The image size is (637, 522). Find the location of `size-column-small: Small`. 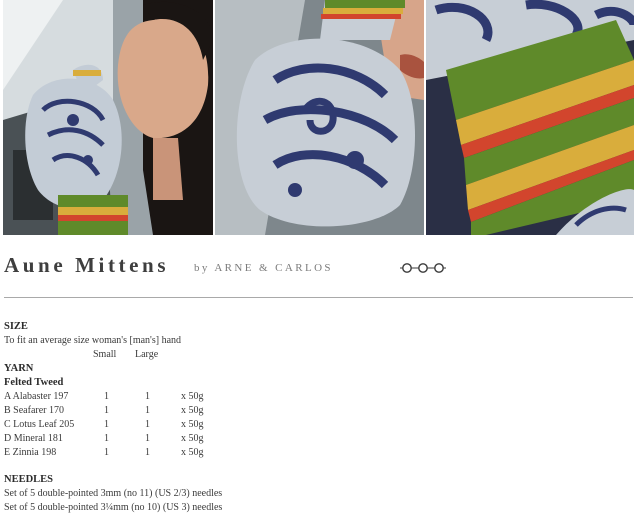

size-column-small: Small is located at coordinates (105, 354).